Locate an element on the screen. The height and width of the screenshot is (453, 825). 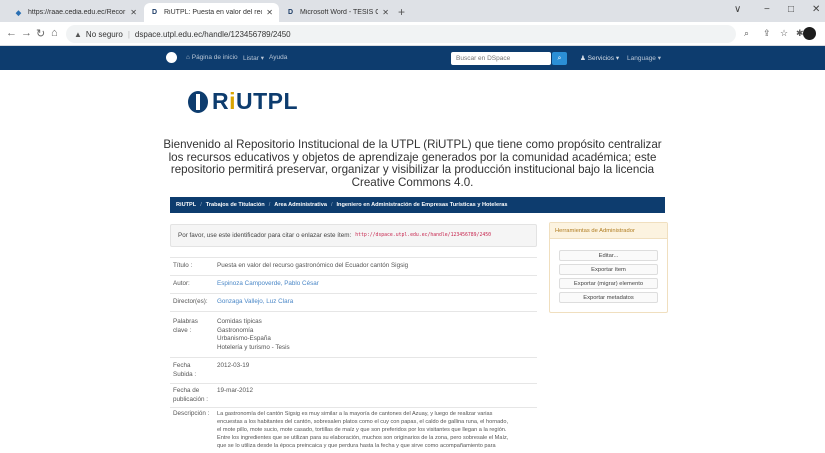
keyword: Comidas típicas is located at coordinates (239, 321).